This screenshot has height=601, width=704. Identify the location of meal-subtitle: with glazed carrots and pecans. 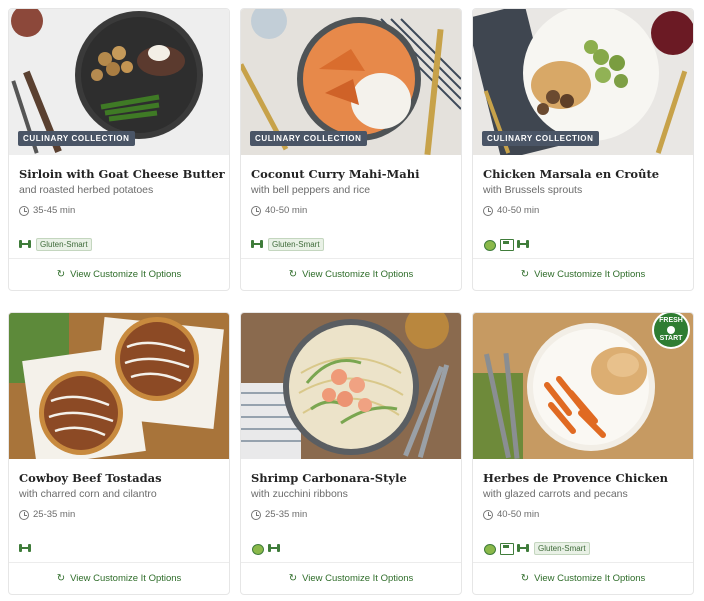
(555, 494).